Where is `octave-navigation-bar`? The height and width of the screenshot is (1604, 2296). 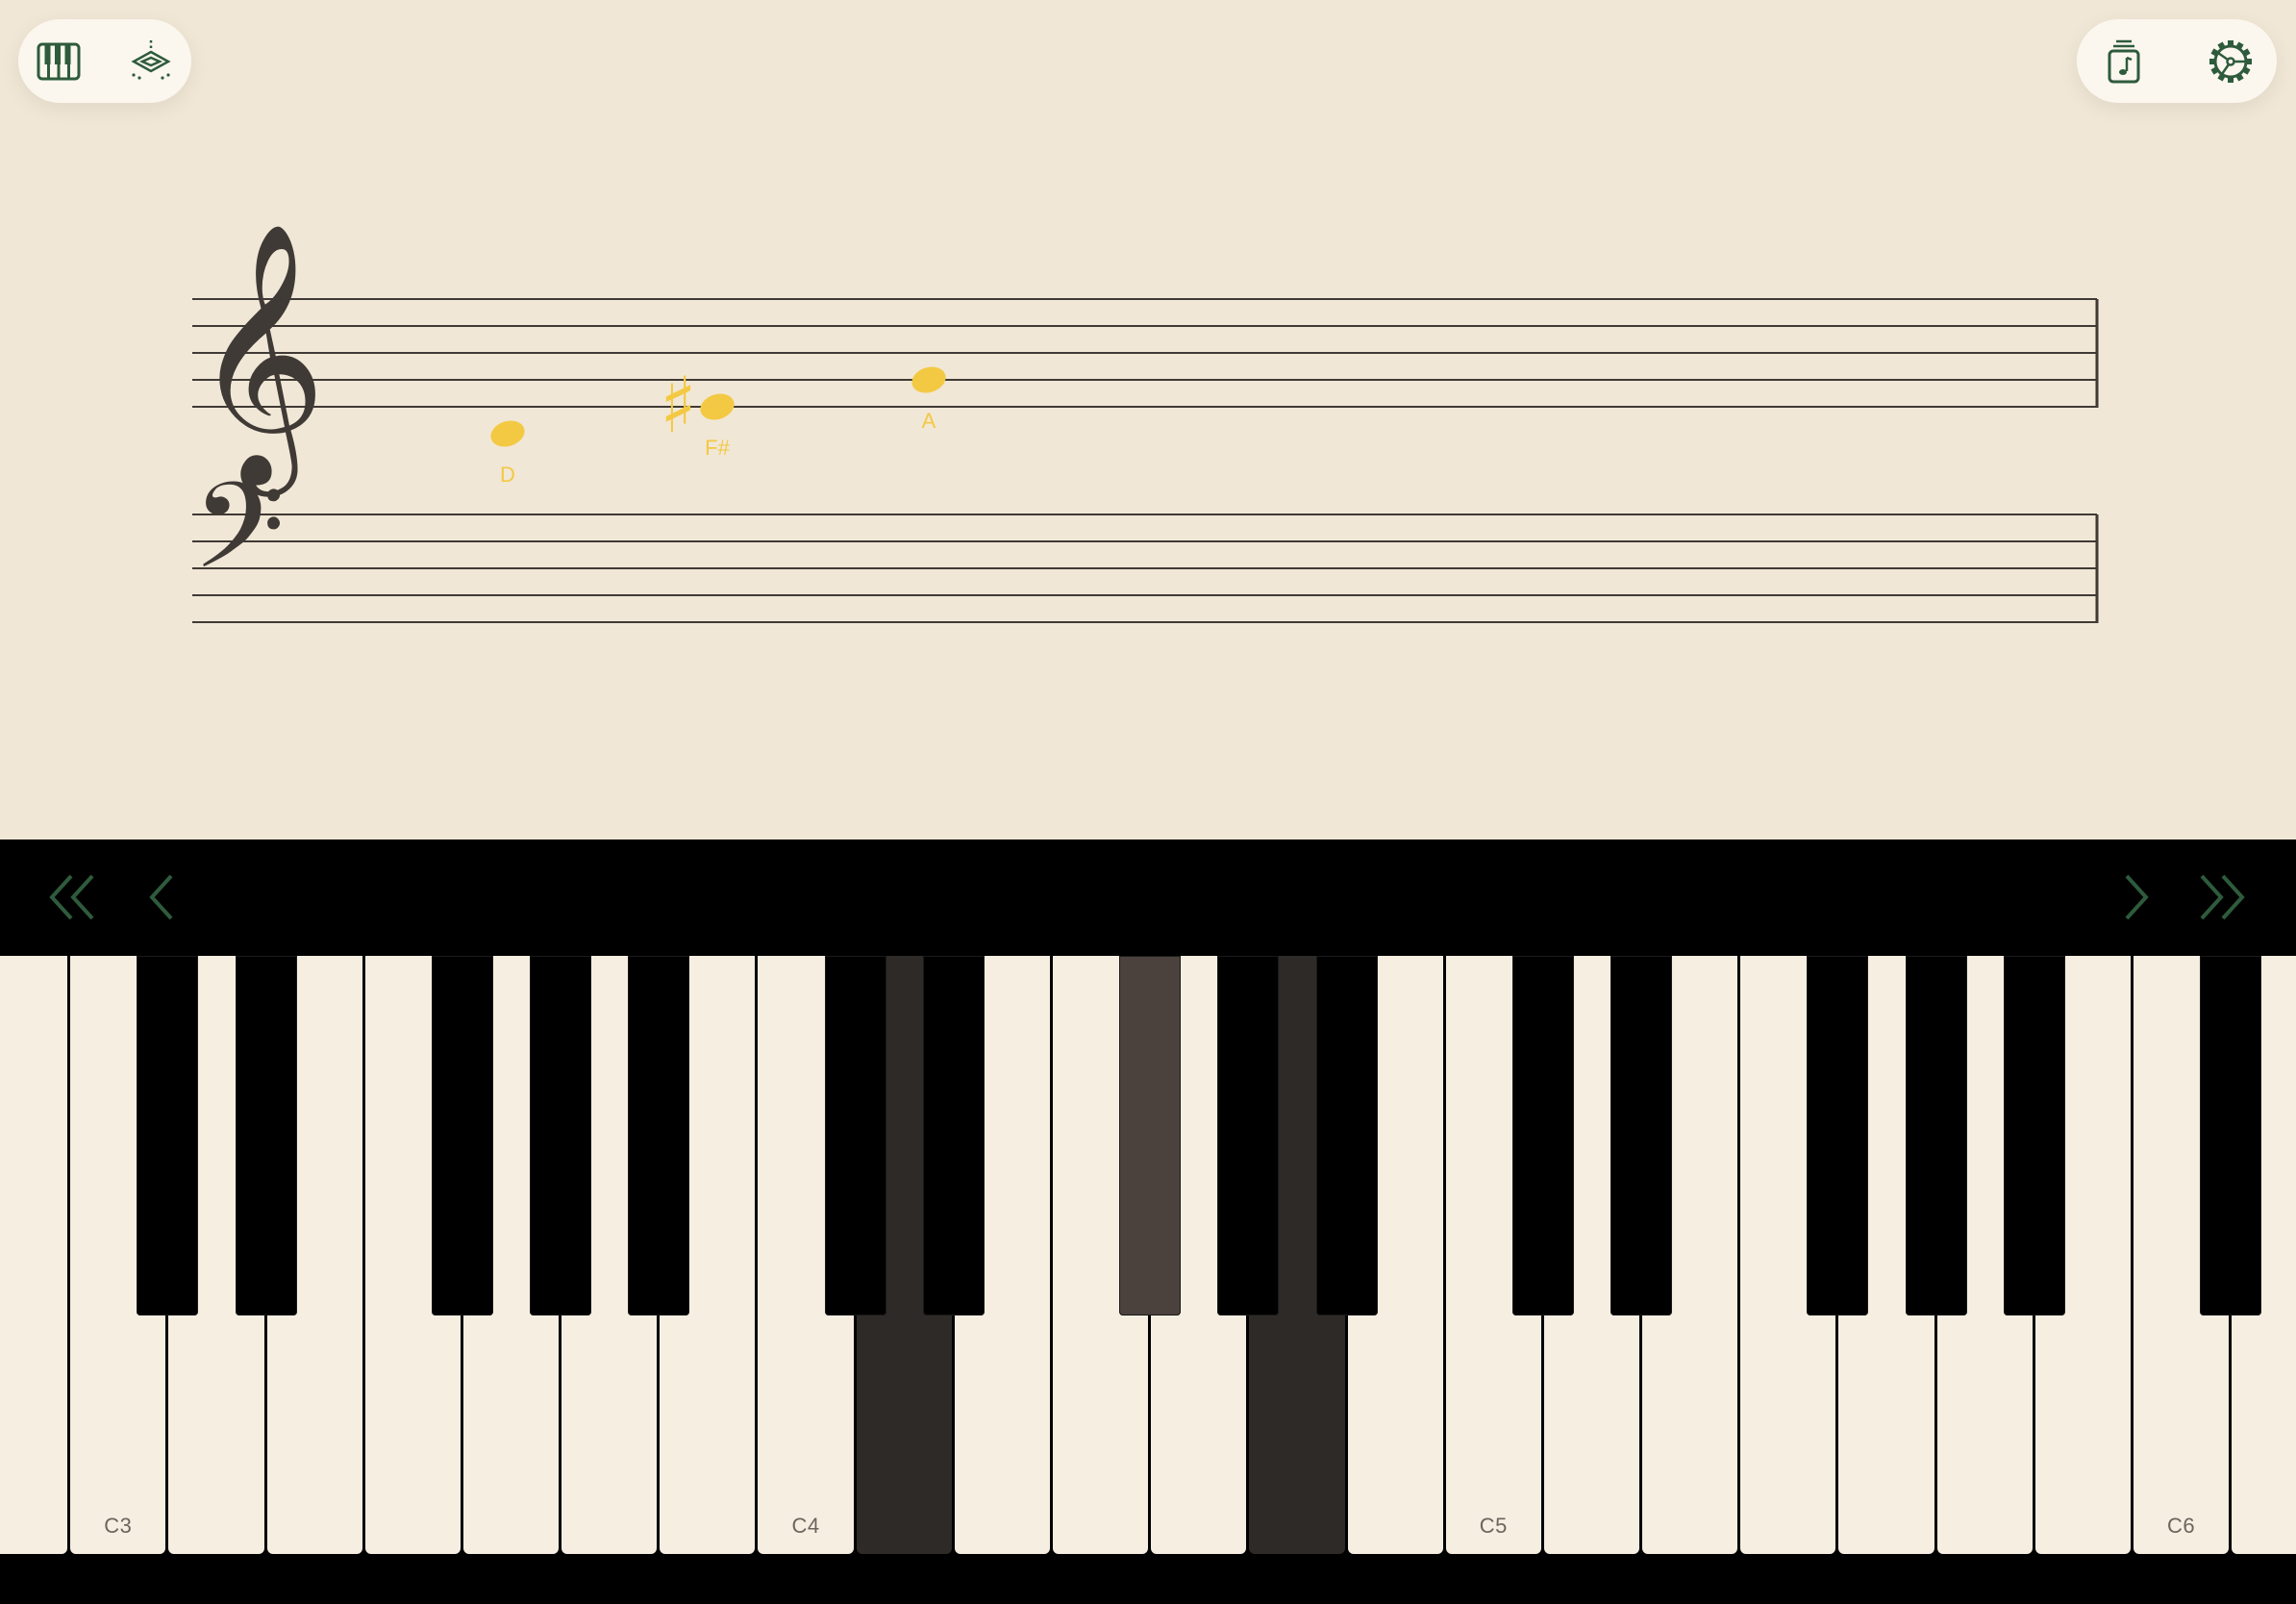 octave-navigation-bar is located at coordinates (1148, 898).